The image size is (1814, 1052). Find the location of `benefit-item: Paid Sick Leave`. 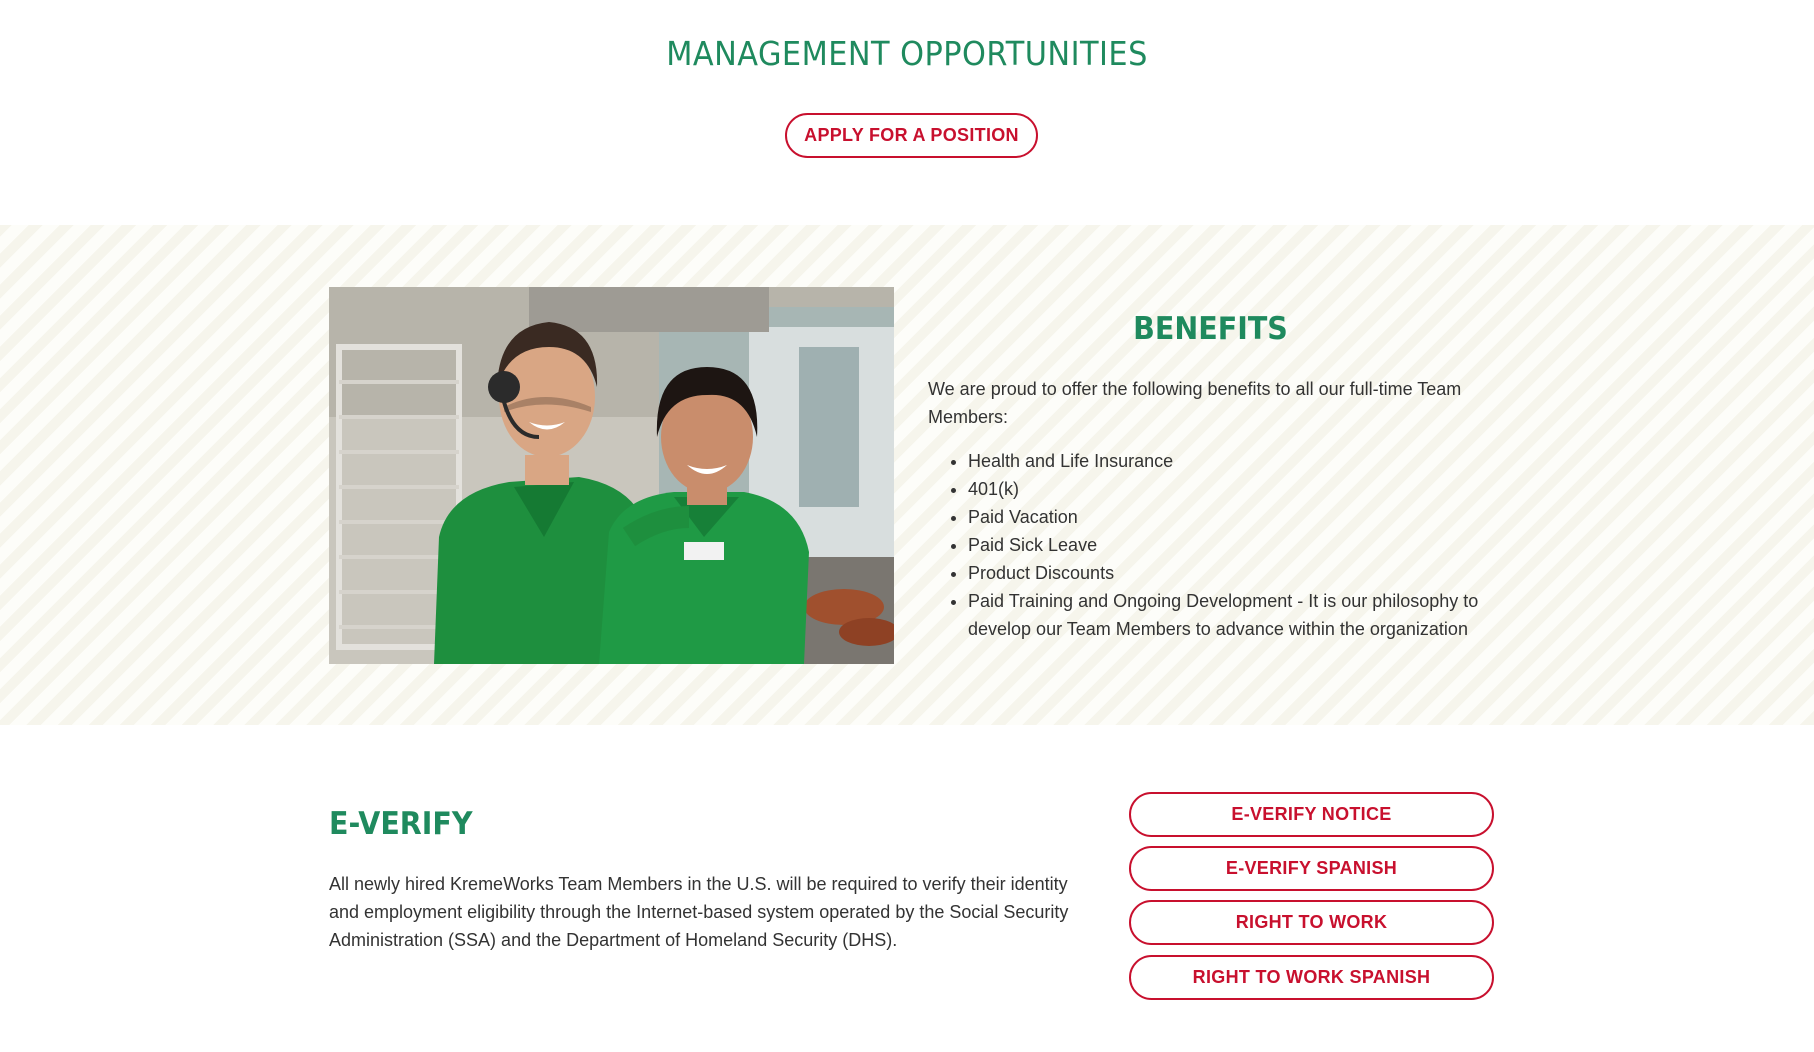

benefit-item: Paid Sick Leave is located at coordinates (1233, 545).